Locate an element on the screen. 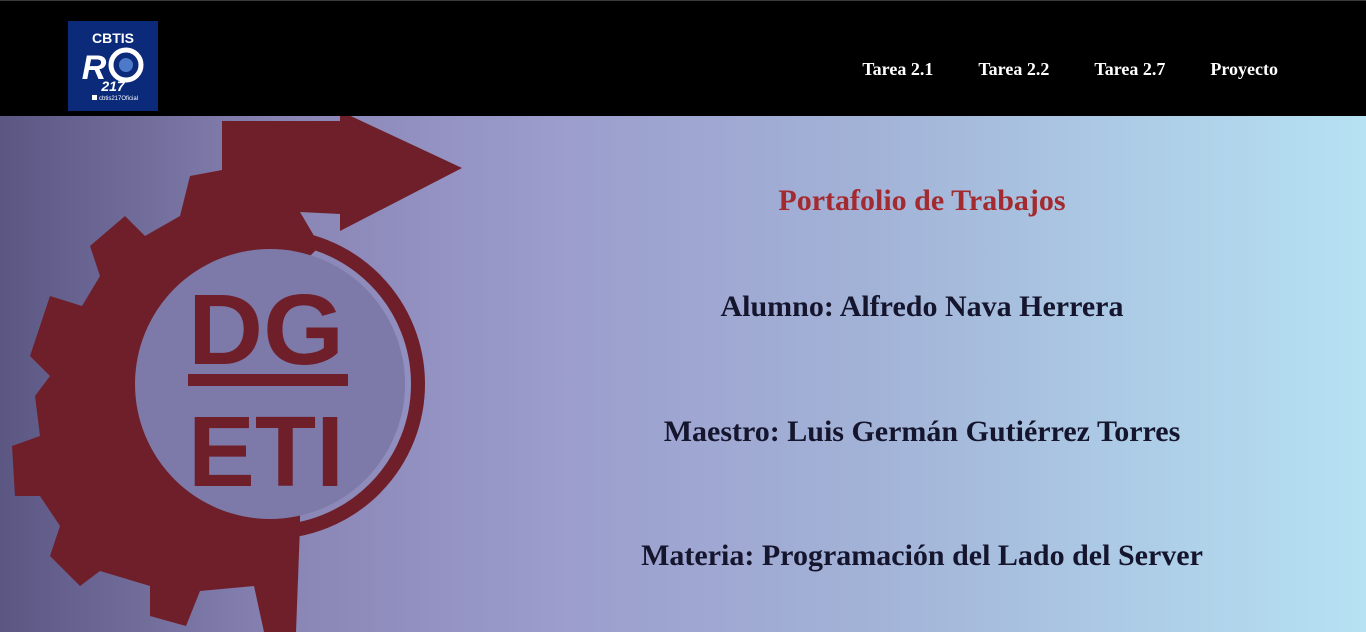  cbtis-logo-icon: CBTIS R 217 cbtis217Oficial is located at coordinates (113, 66).